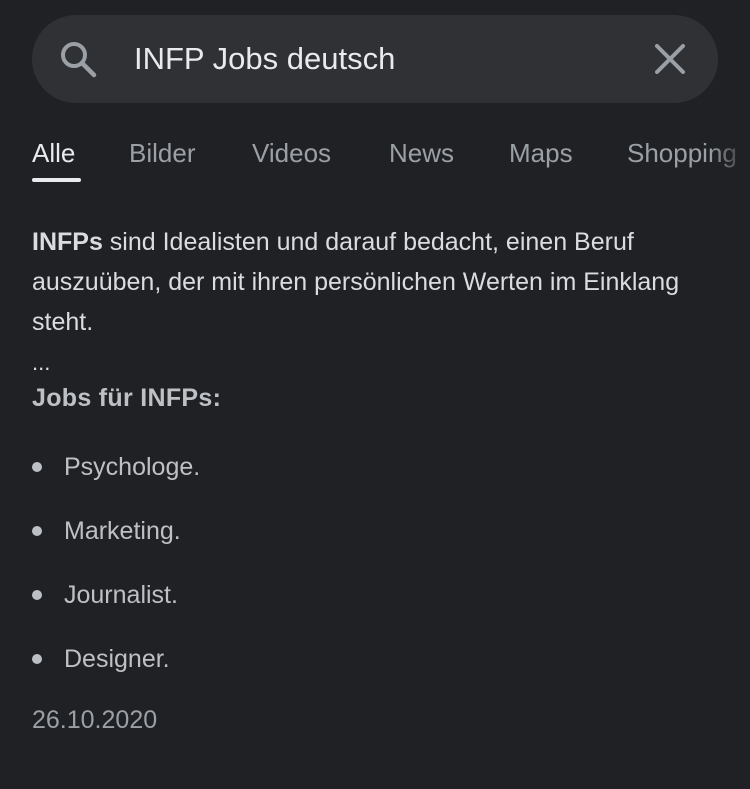 This screenshot has width=750, height=789. I want to click on search-tabs: Alle Bilder Videos News Maps Shopping, so click(375, 154).